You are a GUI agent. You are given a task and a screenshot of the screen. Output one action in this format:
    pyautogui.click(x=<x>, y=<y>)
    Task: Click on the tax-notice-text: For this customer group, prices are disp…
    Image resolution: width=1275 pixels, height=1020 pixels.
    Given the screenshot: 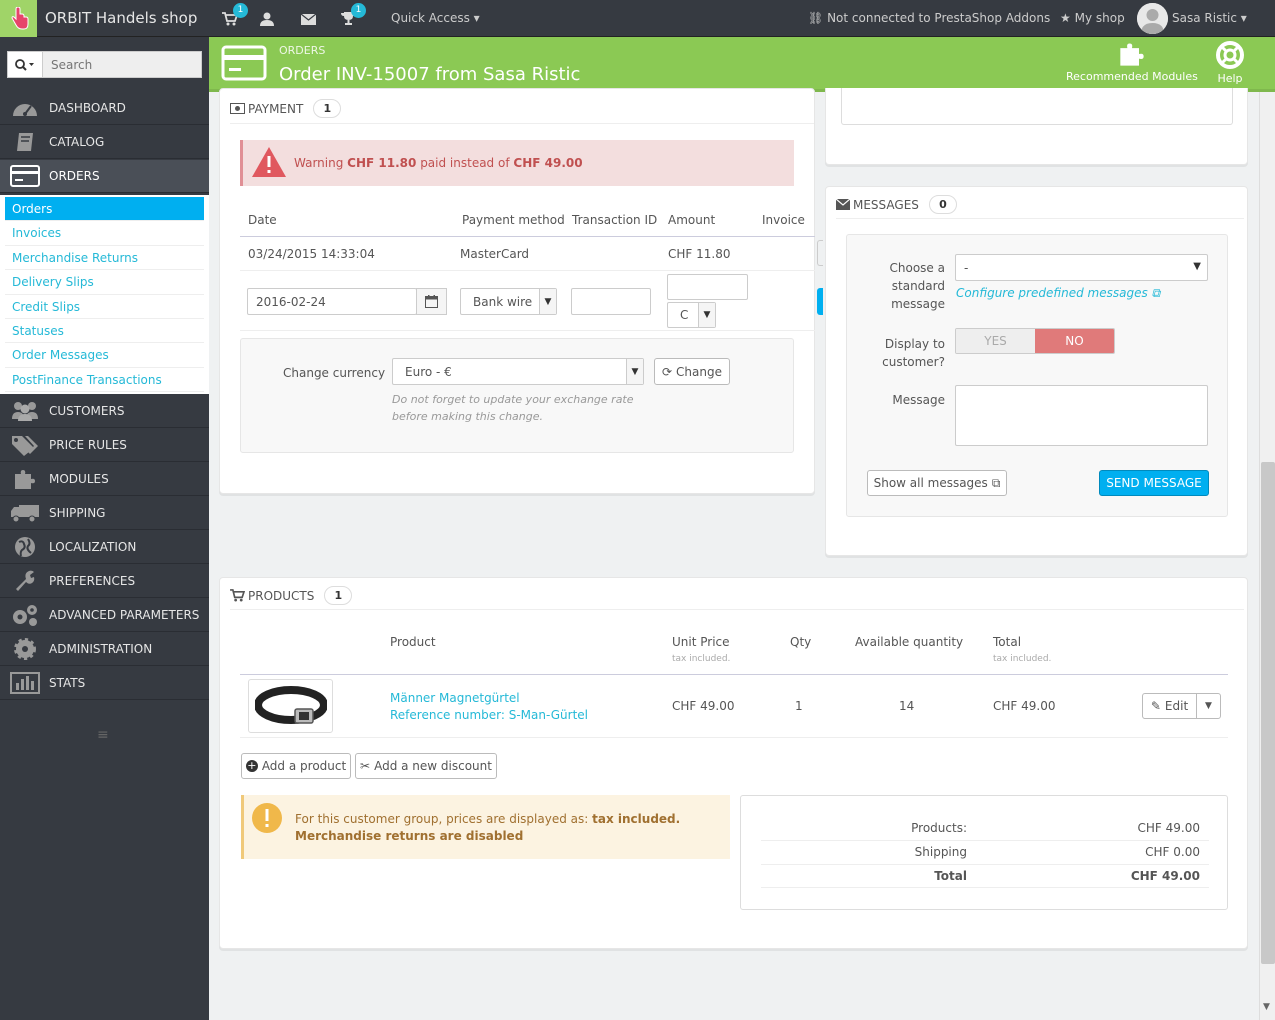 What is the action you would take?
    pyautogui.click(x=487, y=828)
    